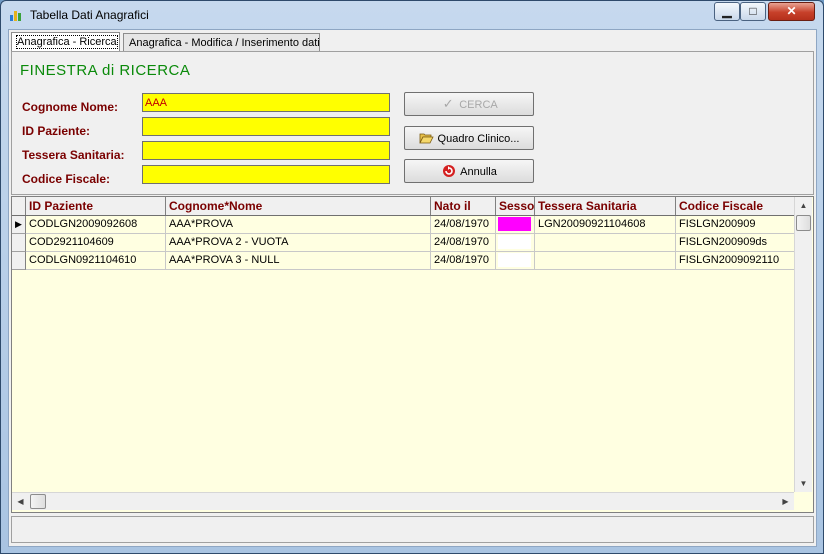  What do you see at coordinates (736, 261) in the screenshot?
I see `cell-cf: FISLGN2009092110` at bounding box center [736, 261].